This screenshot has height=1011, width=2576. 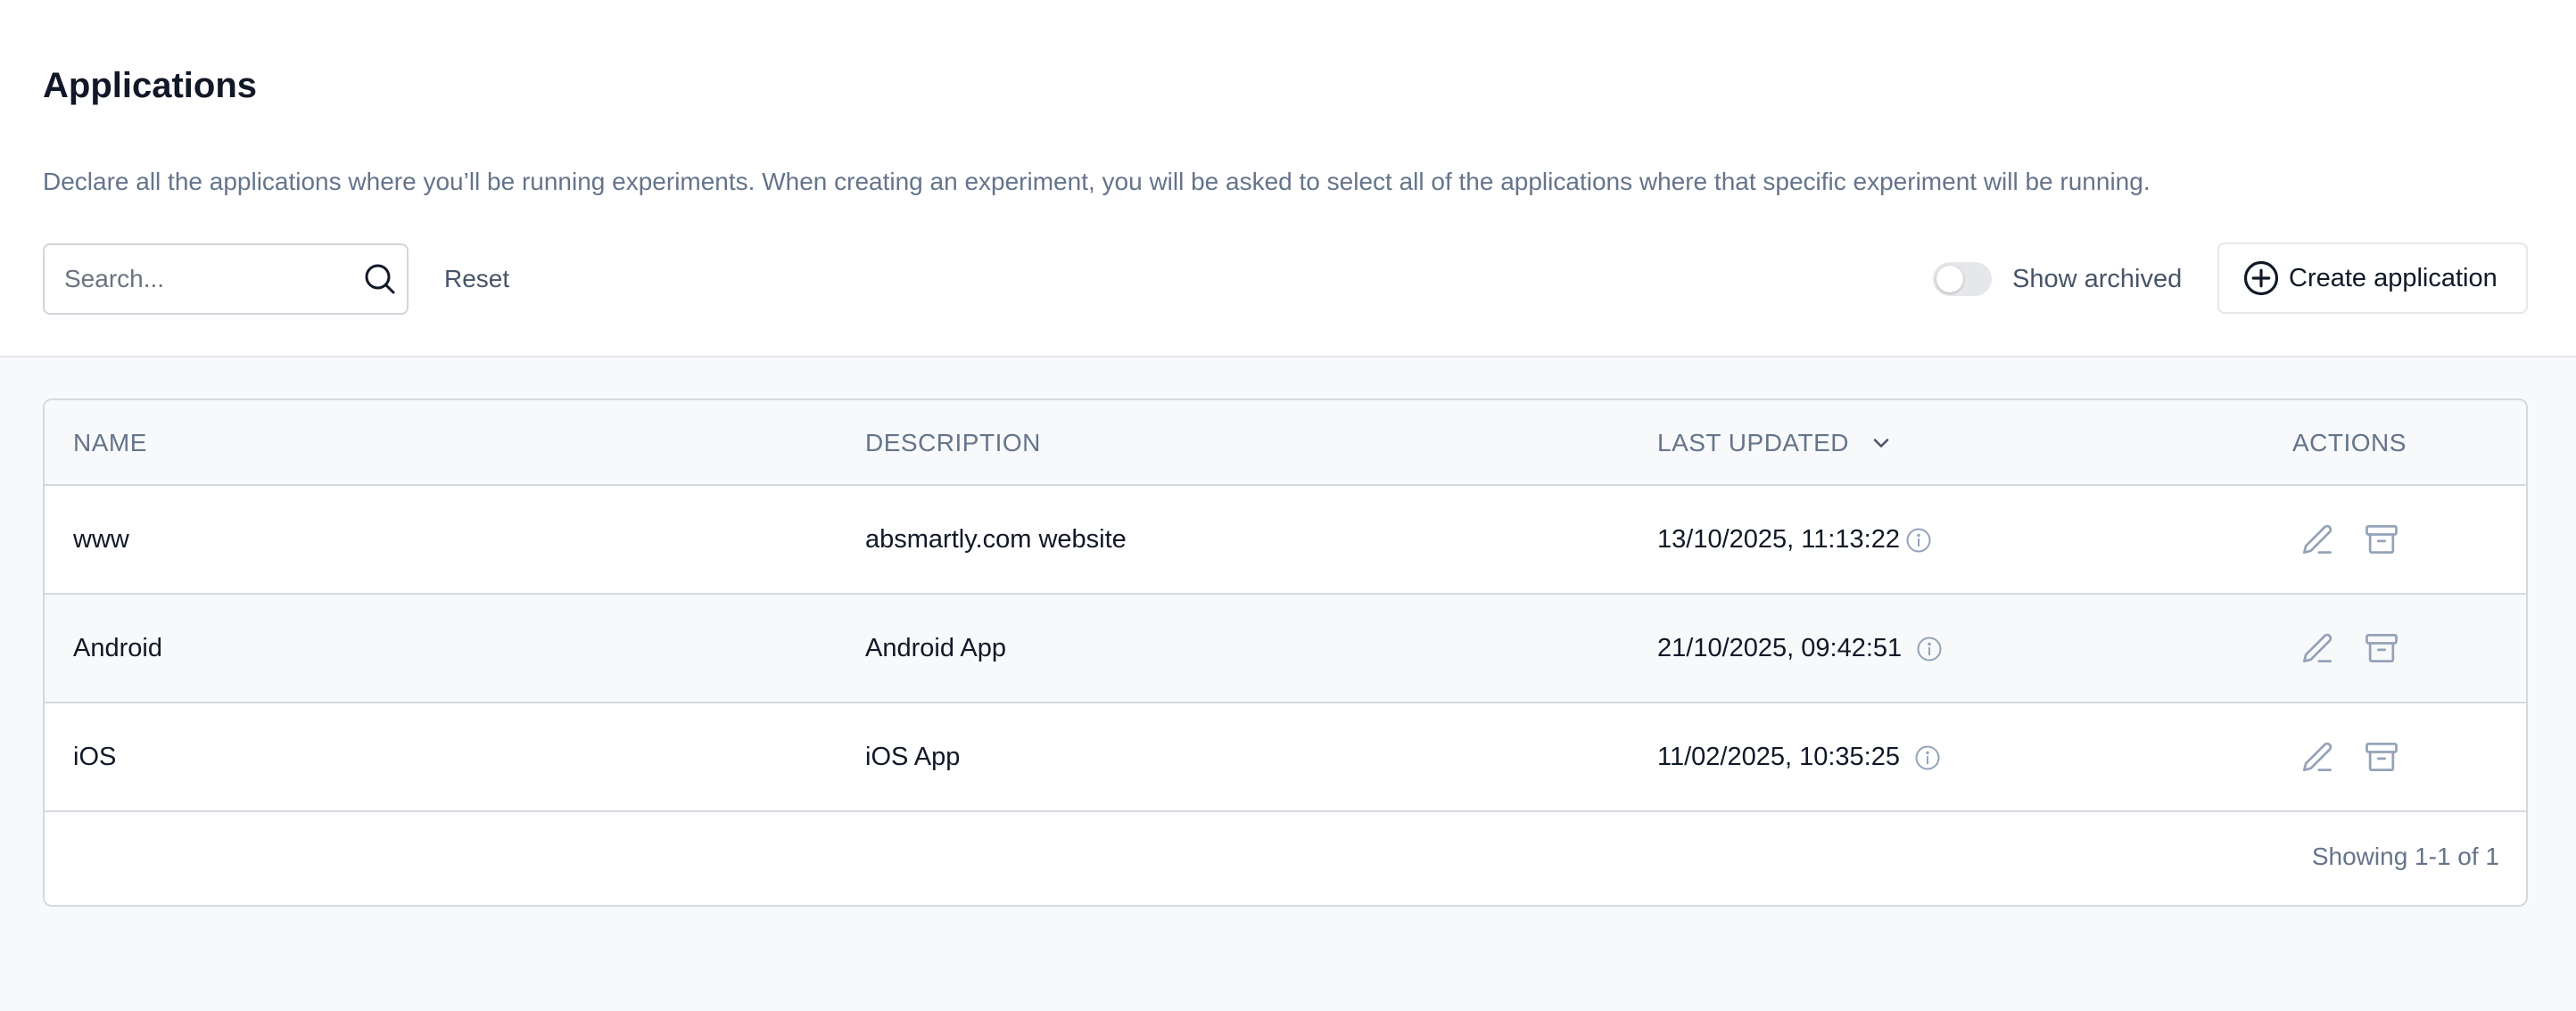 What do you see at coordinates (110, 443) in the screenshot?
I see `column-header-name: NAME` at bounding box center [110, 443].